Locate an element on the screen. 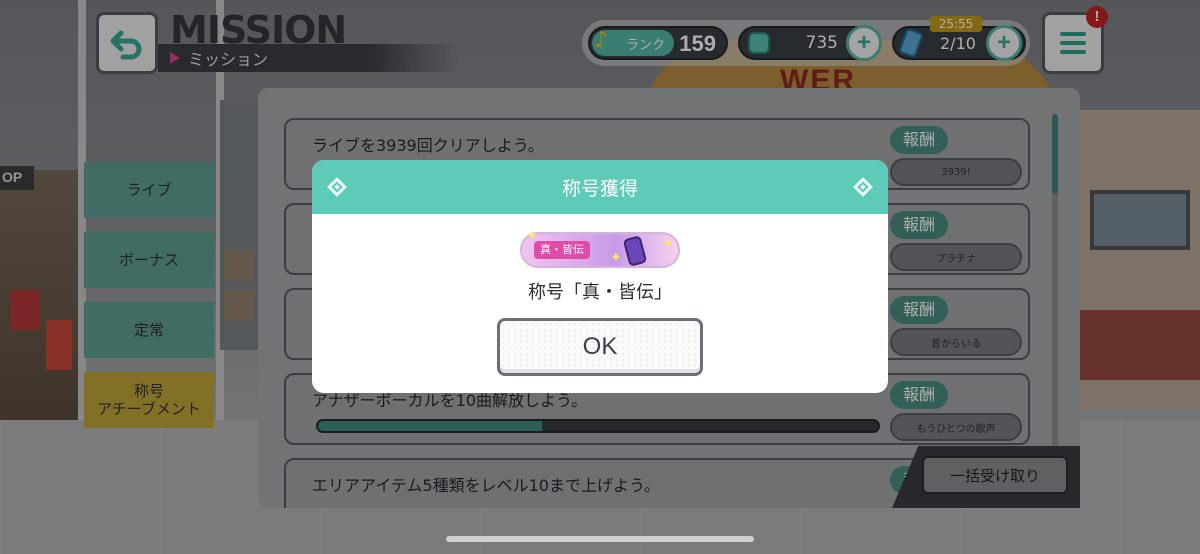 This screenshot has width=1200, height=554. home-indicator is located at coordinates (600, 539).